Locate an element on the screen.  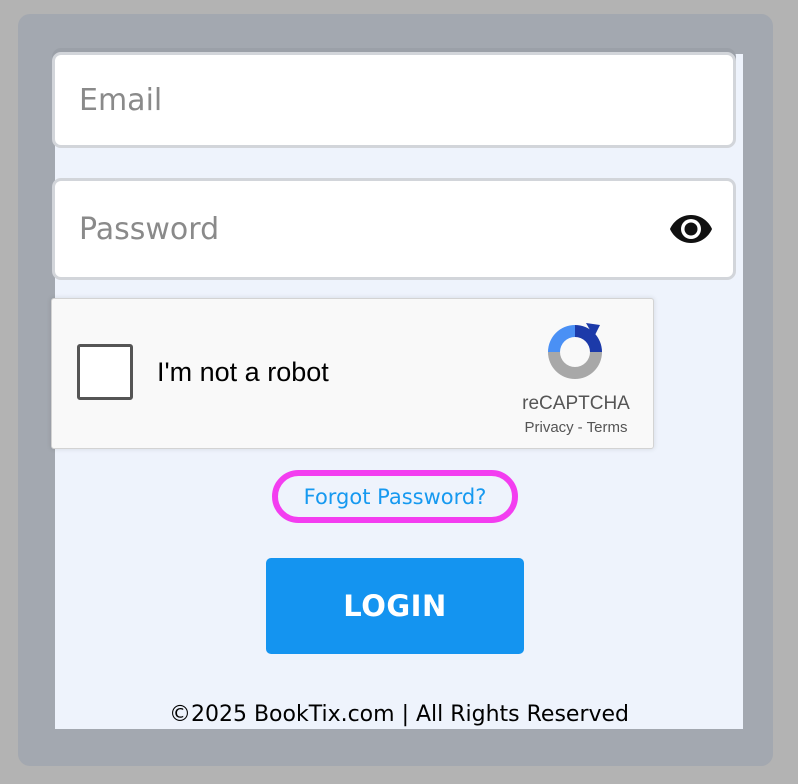
eye-icon is located at coordinates (691, 229).